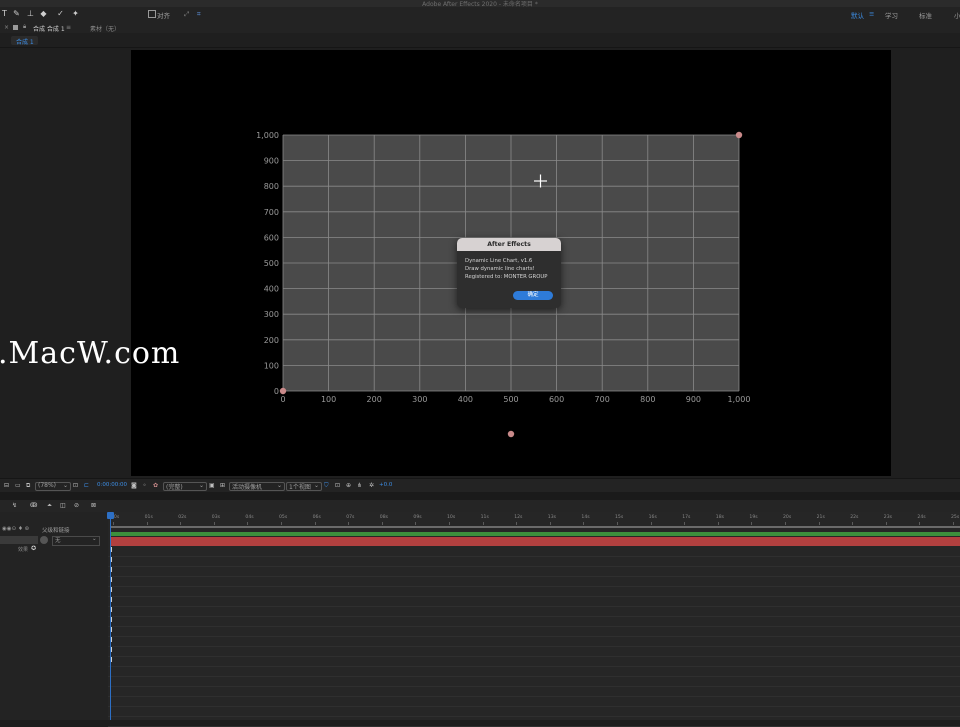 The image size is (960, 727). I want to click on tab-footage: 素材（无）, so click(105, 28).